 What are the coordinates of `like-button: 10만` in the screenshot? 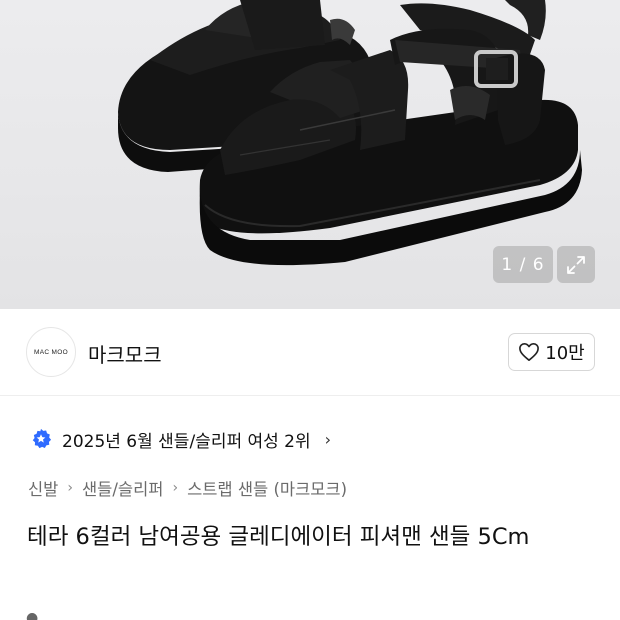 It's located at (551, 352).